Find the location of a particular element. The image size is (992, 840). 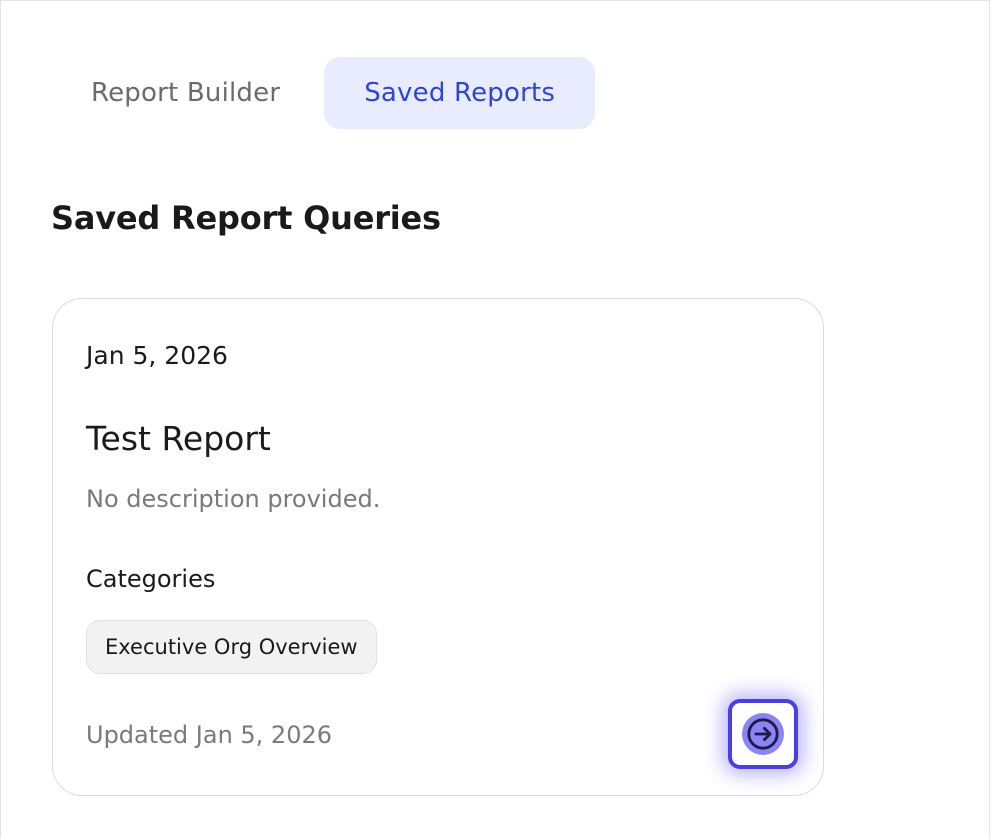

tab-report-builder: Report Builder is located at coordinates (185, 93).